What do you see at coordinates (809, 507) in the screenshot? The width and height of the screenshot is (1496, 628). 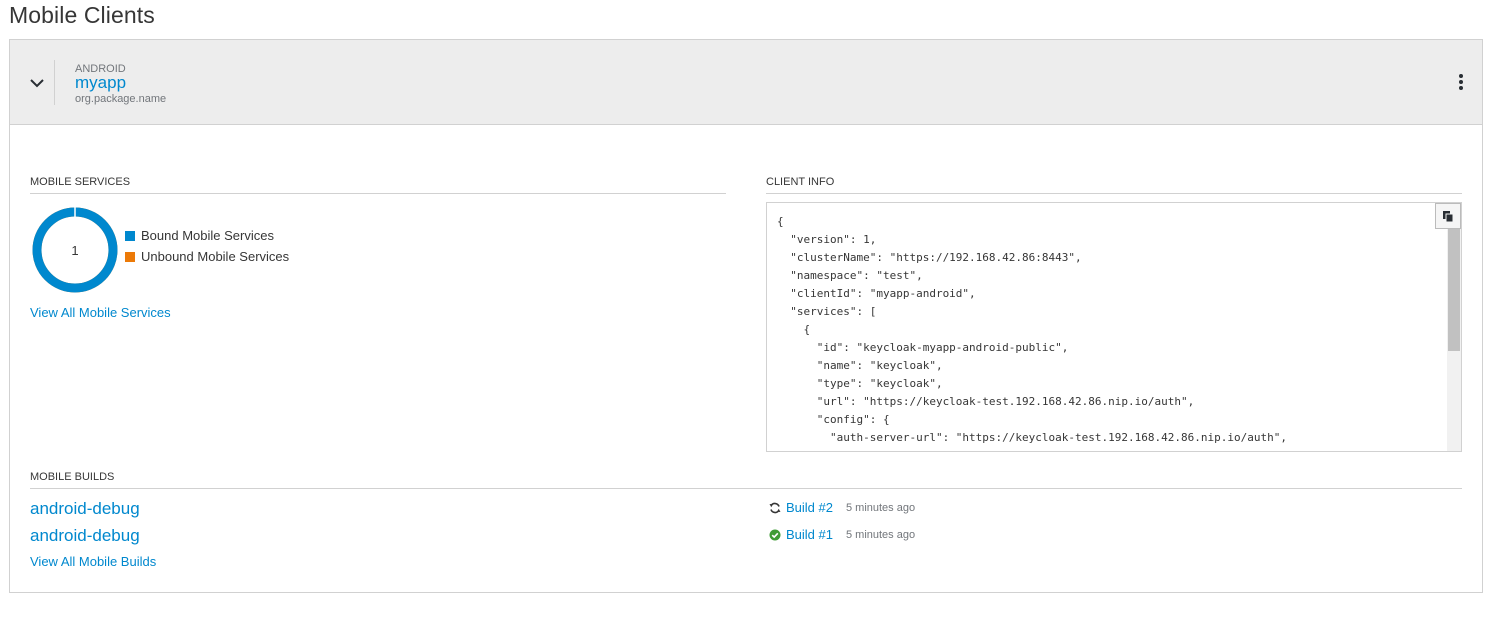 I see `build-number-link: Build #2` at bounding box center [809, 507].